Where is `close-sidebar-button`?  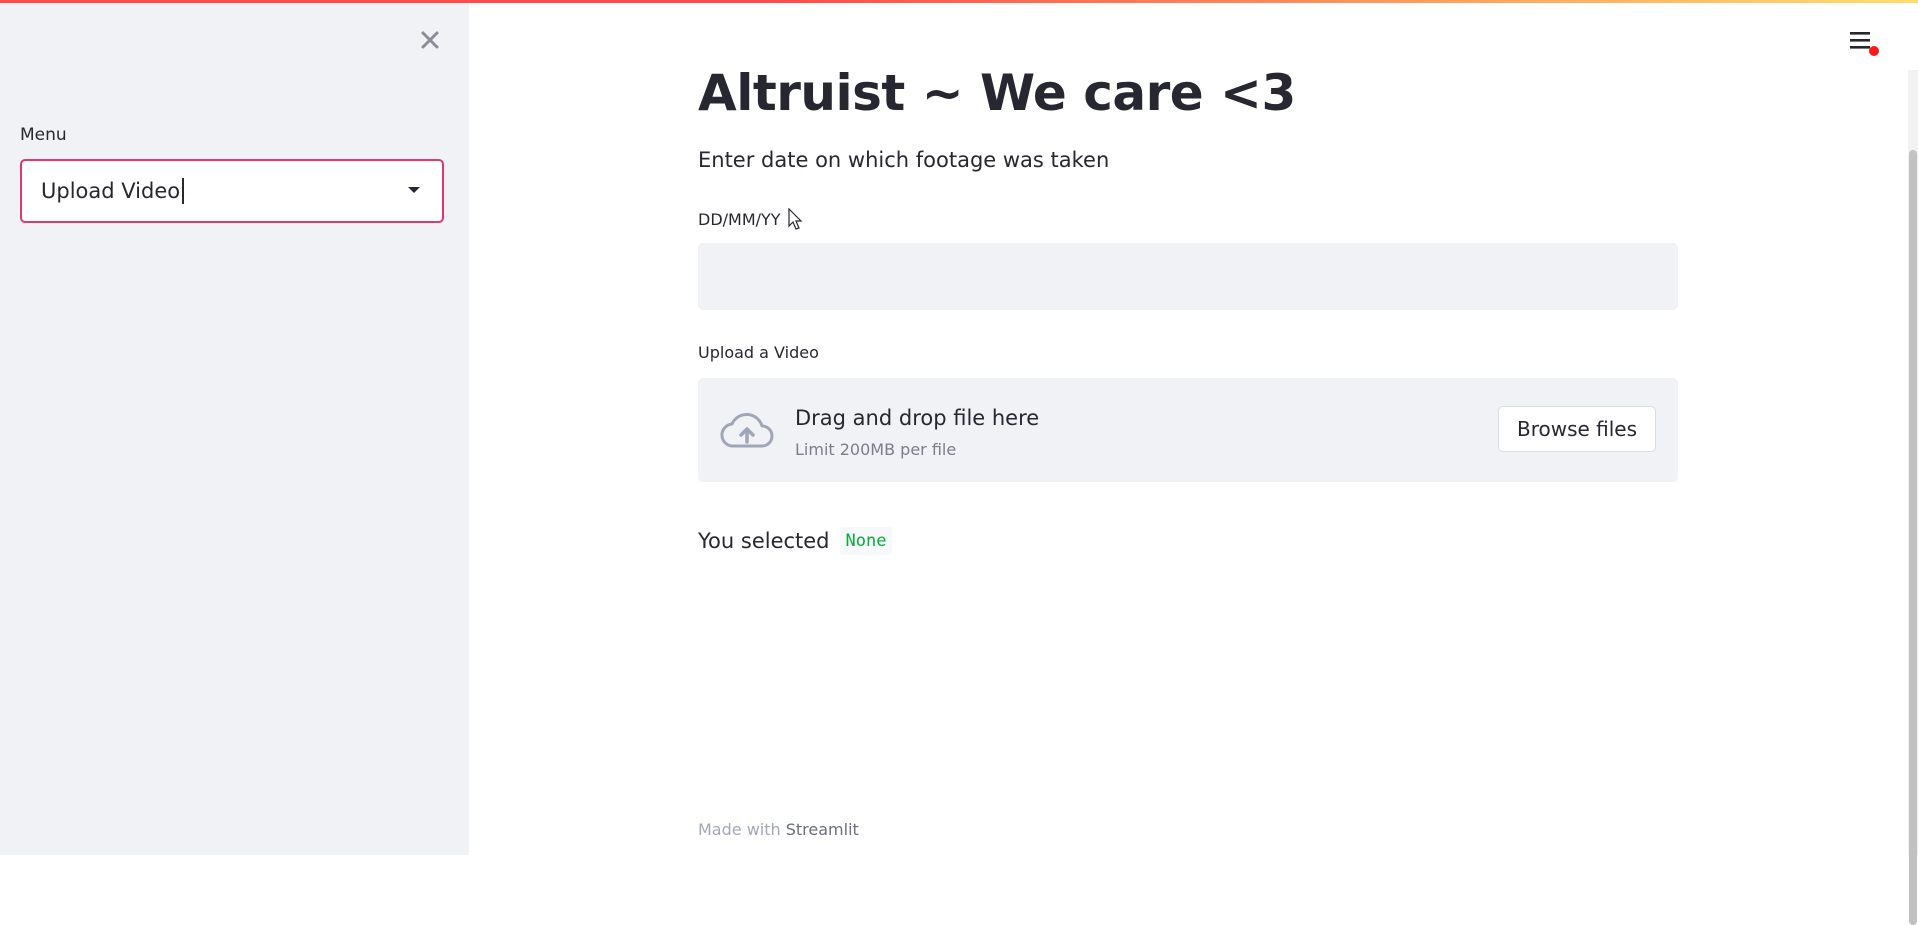 close-sidebar-button is located at coordinates (430, 40).